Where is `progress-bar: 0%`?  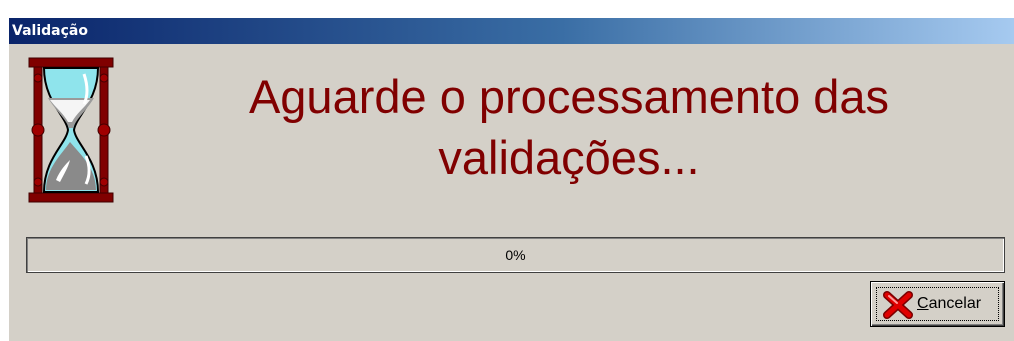
progress-bar: 0% is located at coordinates (515, 255).